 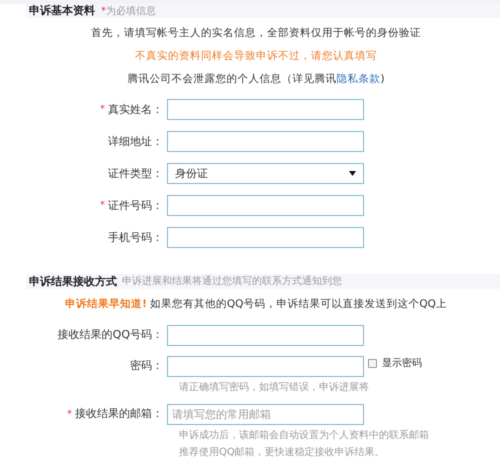 What do you see at coordinates (256, 56) in the screenshot?
I see `warning-text: 不真实的资料同样会导致申诉不过，请您认真填写` at bounding box center [256, 56].